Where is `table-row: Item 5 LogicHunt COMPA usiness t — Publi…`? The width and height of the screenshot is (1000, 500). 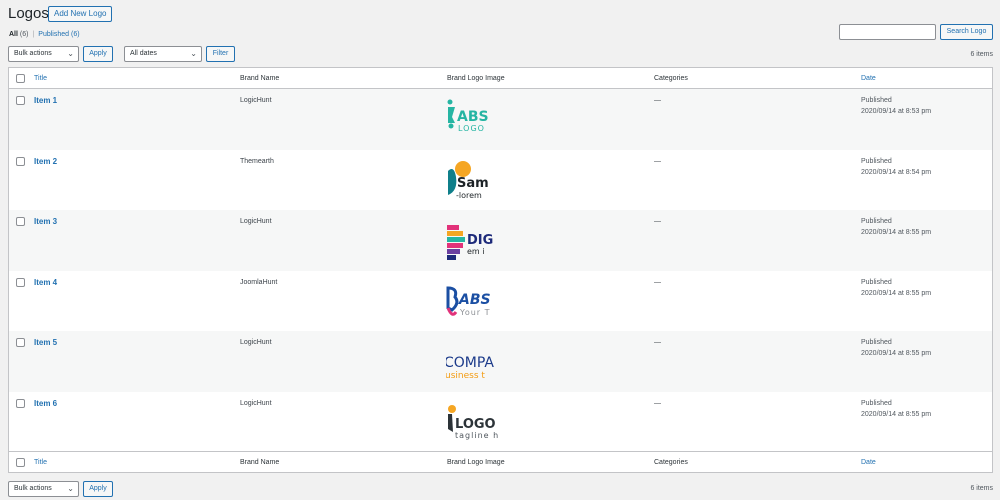 table-row: Item 5 LogicHunt COMPA usiness t — Publi… is located at coordinates (500, 361).